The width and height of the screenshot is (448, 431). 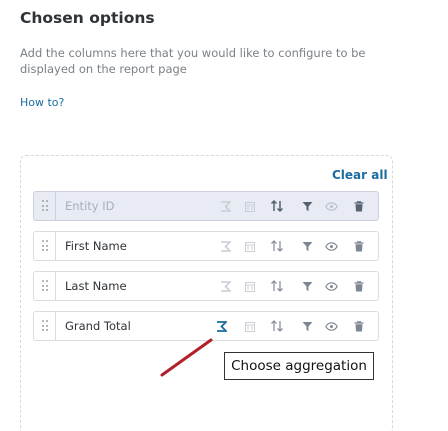 I want to click on chosen-options-title: Chosen options, so click(x=87, y=18).